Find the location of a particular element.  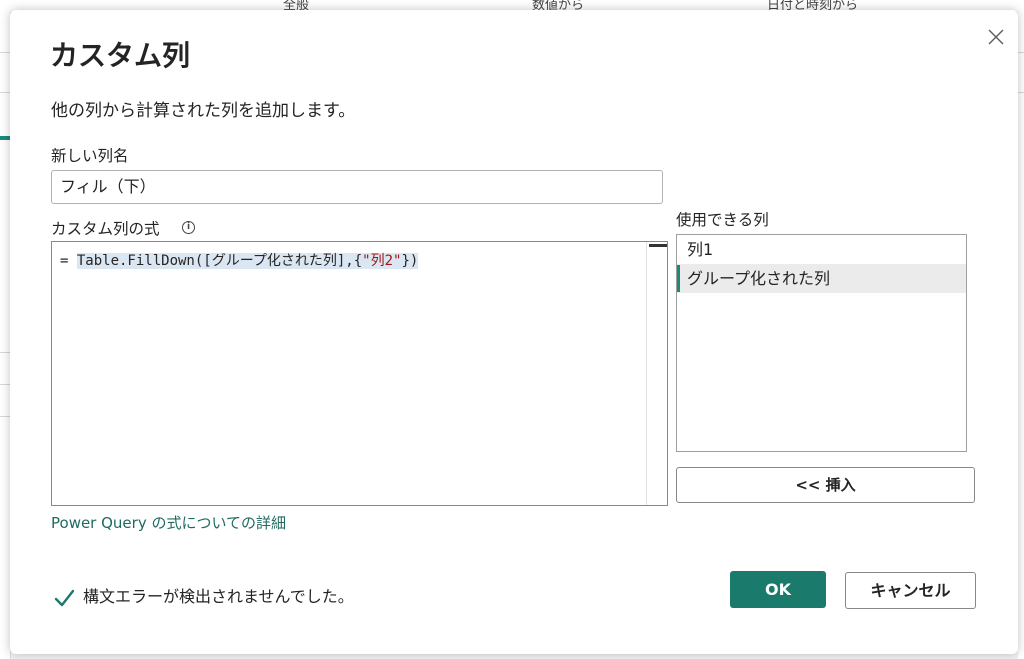

formula-expression-end: }) is located at coordinates (410, 261).